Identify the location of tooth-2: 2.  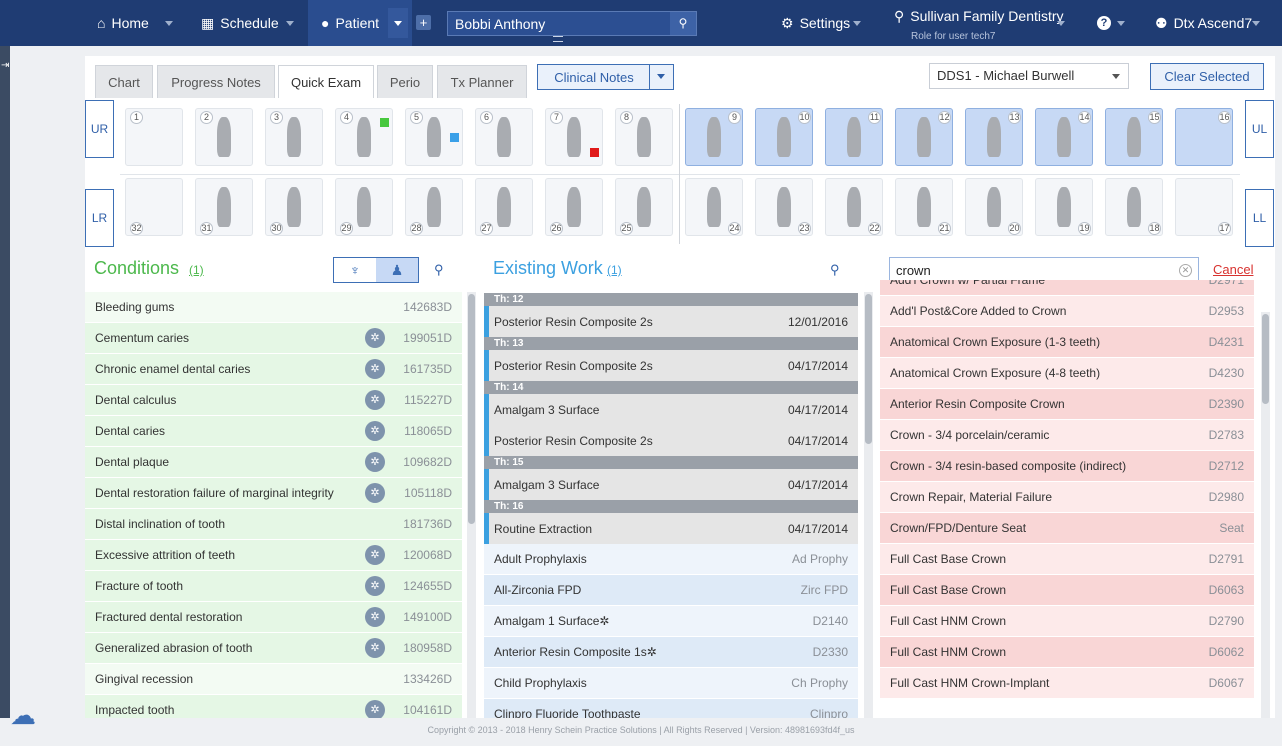
(224, 137).